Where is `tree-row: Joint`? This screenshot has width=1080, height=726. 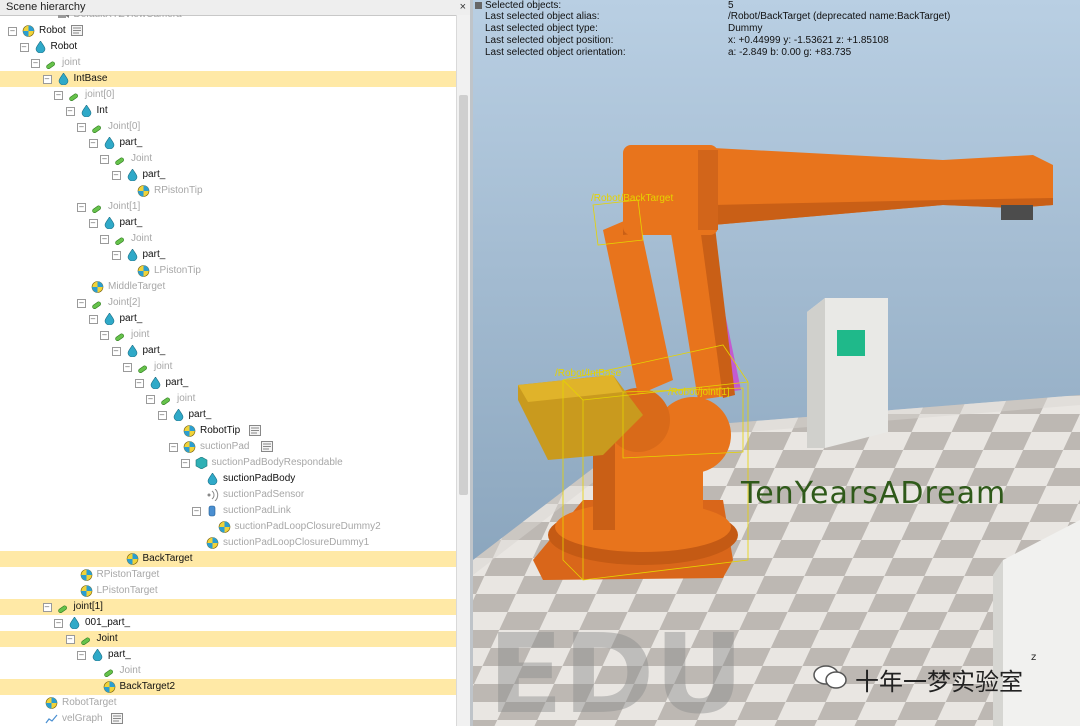
tree-row: Joint is located at coordinates (228, 671).